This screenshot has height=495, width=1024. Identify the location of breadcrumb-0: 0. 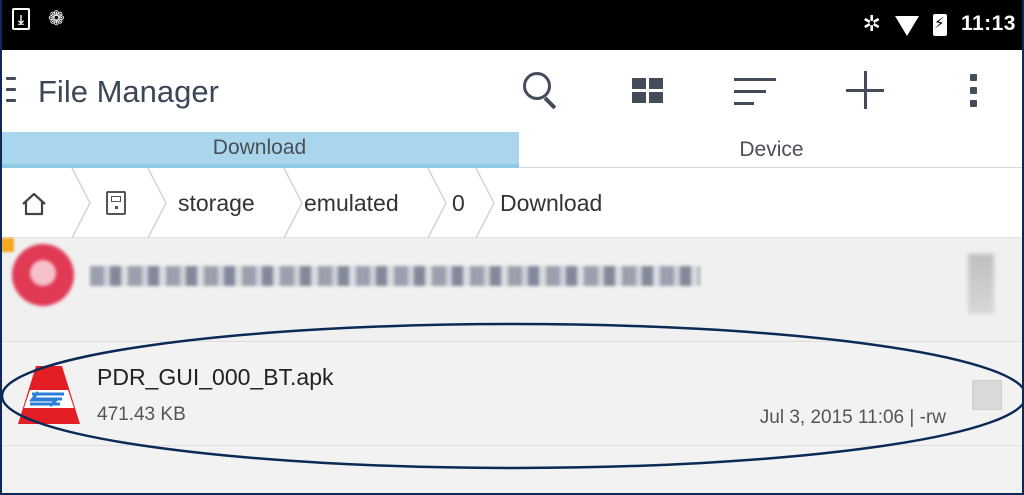
(458, 203).